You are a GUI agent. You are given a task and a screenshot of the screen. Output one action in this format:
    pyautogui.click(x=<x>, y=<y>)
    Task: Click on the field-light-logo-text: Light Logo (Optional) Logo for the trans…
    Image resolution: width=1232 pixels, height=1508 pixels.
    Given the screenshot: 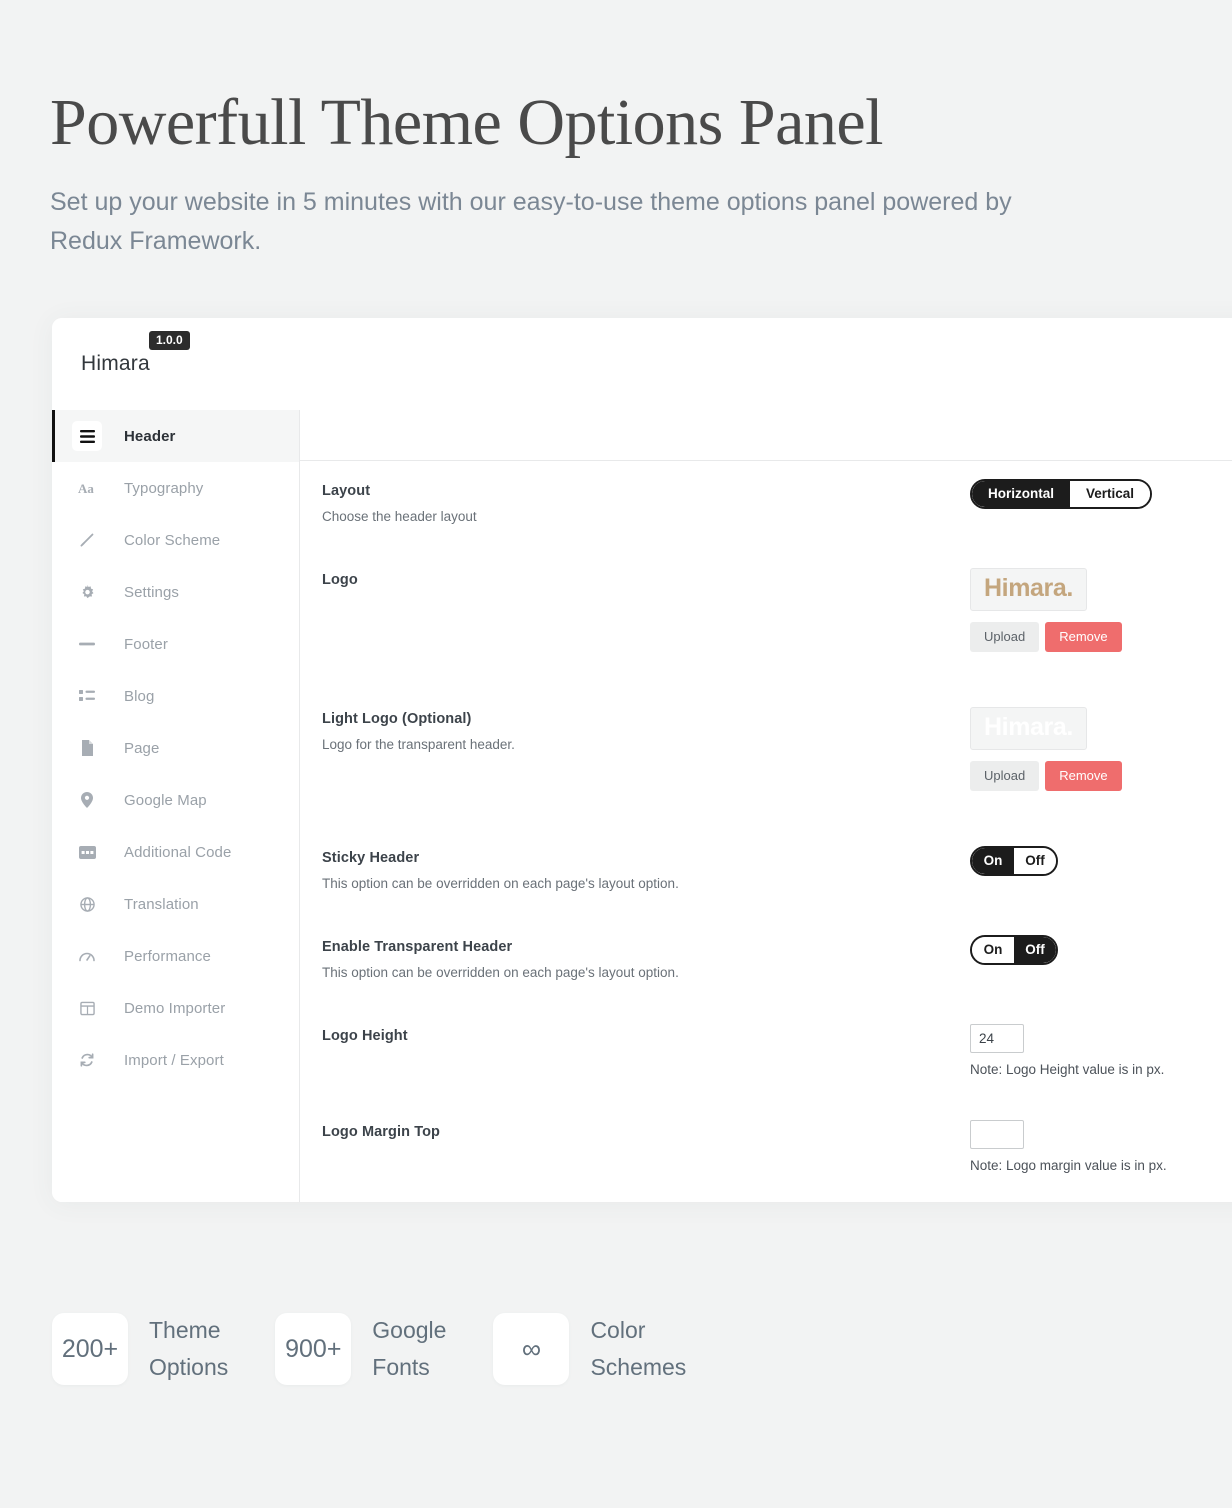 What is the action you would take?
    pyautogui.click(x=646, y=758)
    